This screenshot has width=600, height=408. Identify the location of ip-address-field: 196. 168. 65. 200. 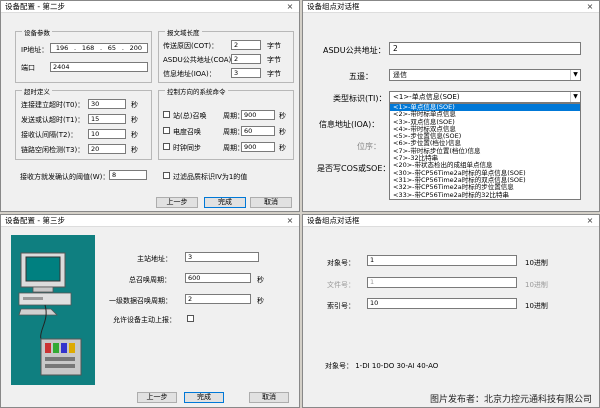
(99, 48).